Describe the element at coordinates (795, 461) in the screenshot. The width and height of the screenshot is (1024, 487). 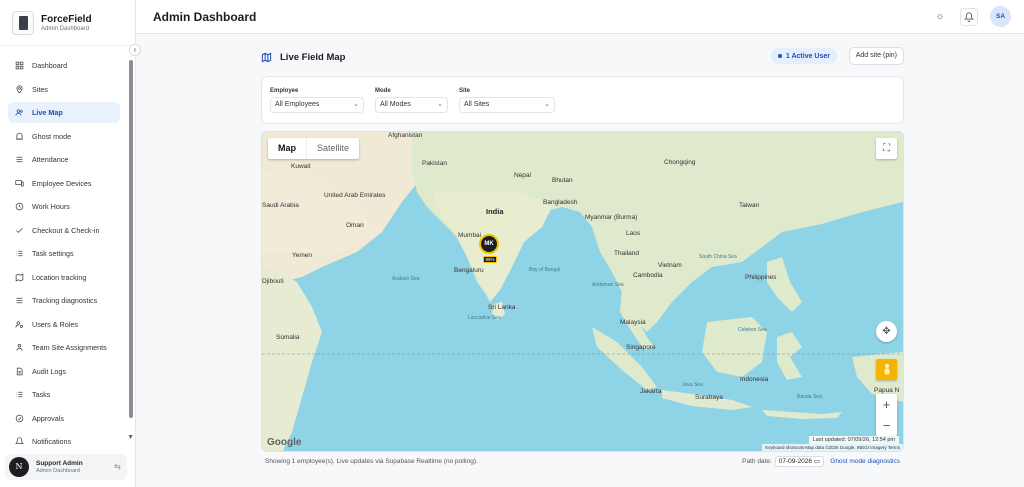
I see `path-date-value: 07-09-2026` at that location.